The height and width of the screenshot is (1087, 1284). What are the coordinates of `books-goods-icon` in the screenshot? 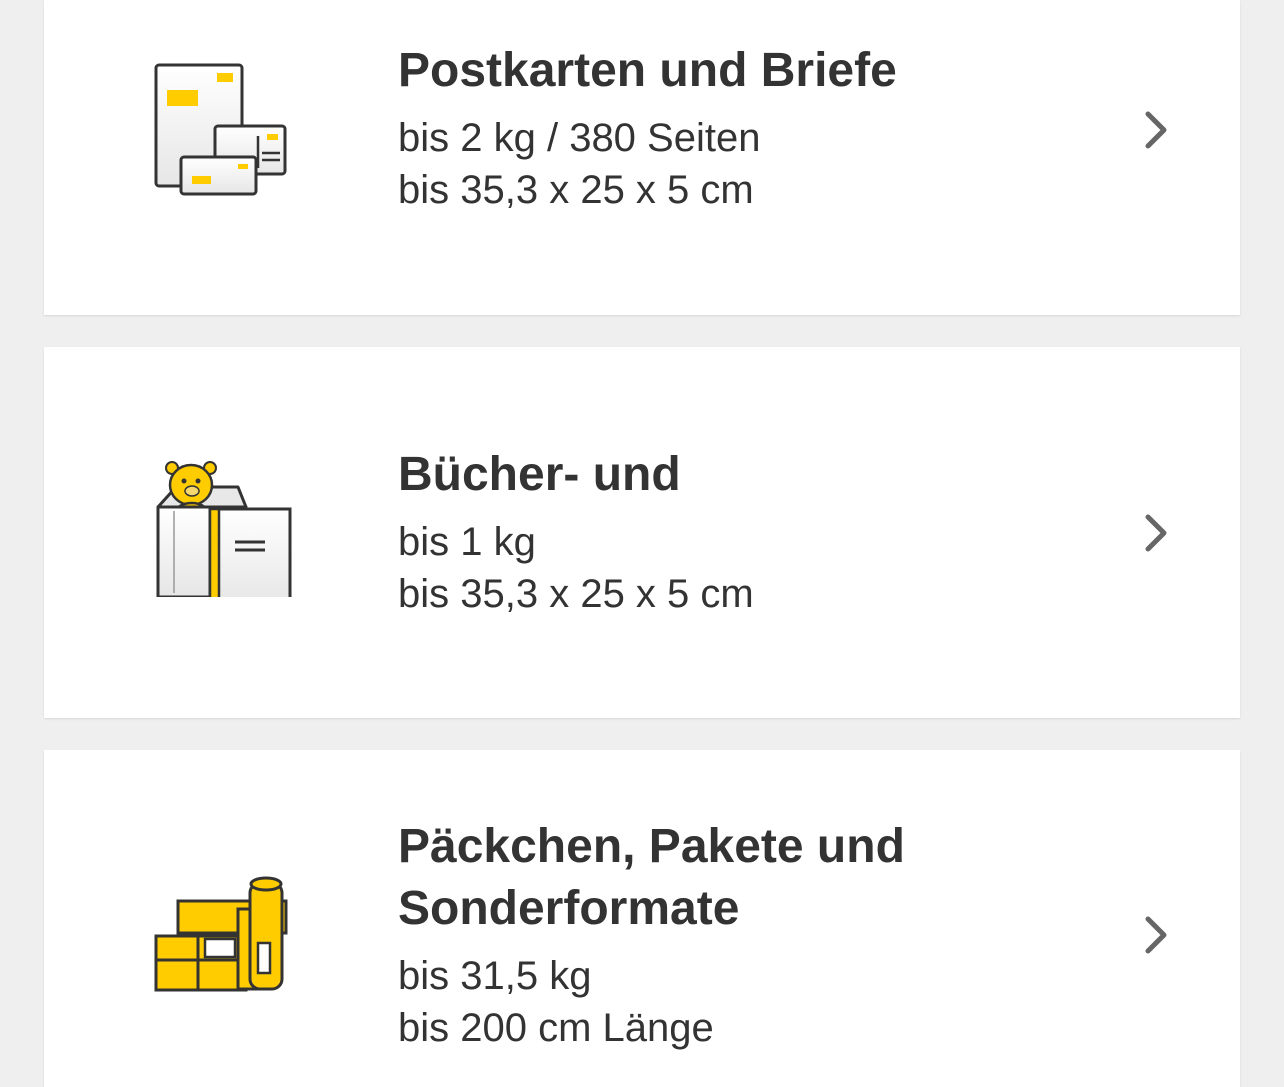 It's located at (222, 533).